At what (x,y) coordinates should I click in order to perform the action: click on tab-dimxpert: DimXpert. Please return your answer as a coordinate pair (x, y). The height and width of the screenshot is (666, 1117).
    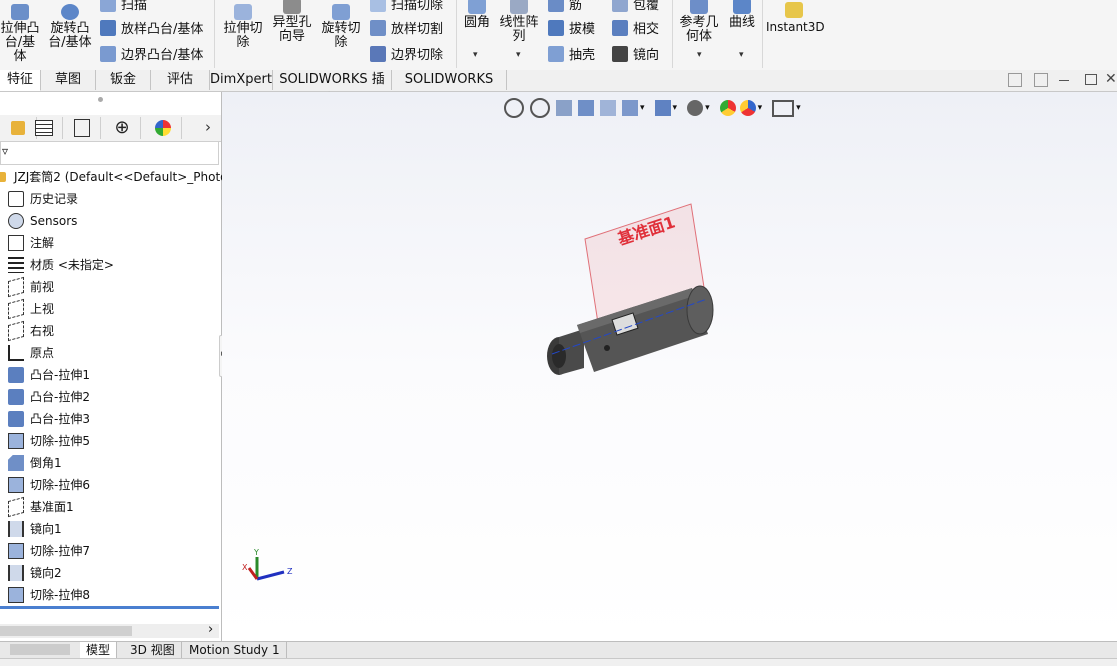
    Looking at the image, I should click on (241, 80).